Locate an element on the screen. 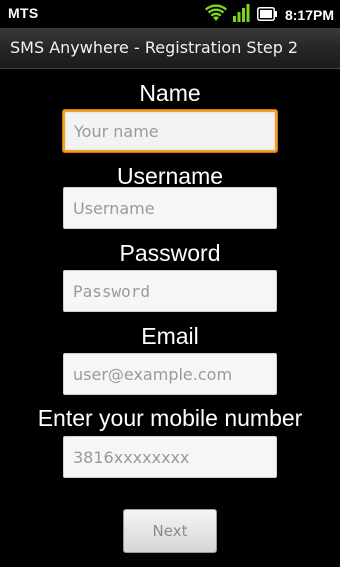  battery-icon is located at coordinates (266, 15).